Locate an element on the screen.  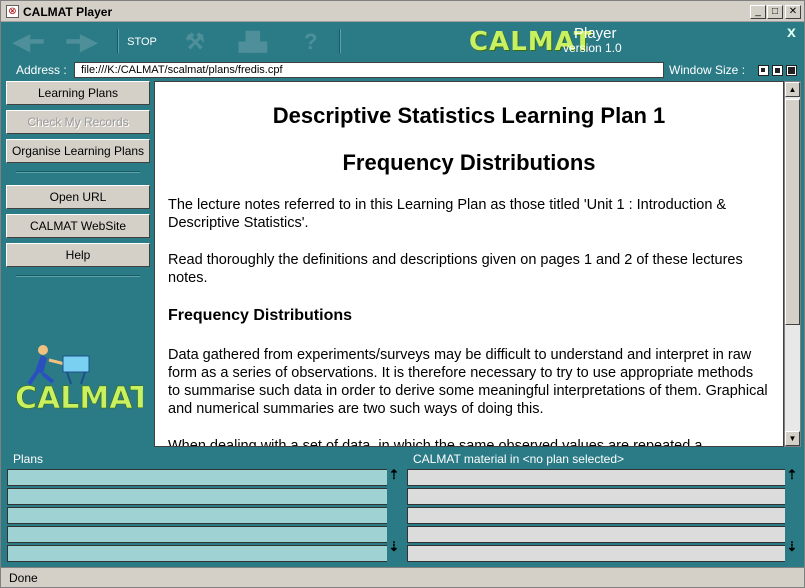
page-subtitle: Frequency Distributions is located at coordinates (469, 162).